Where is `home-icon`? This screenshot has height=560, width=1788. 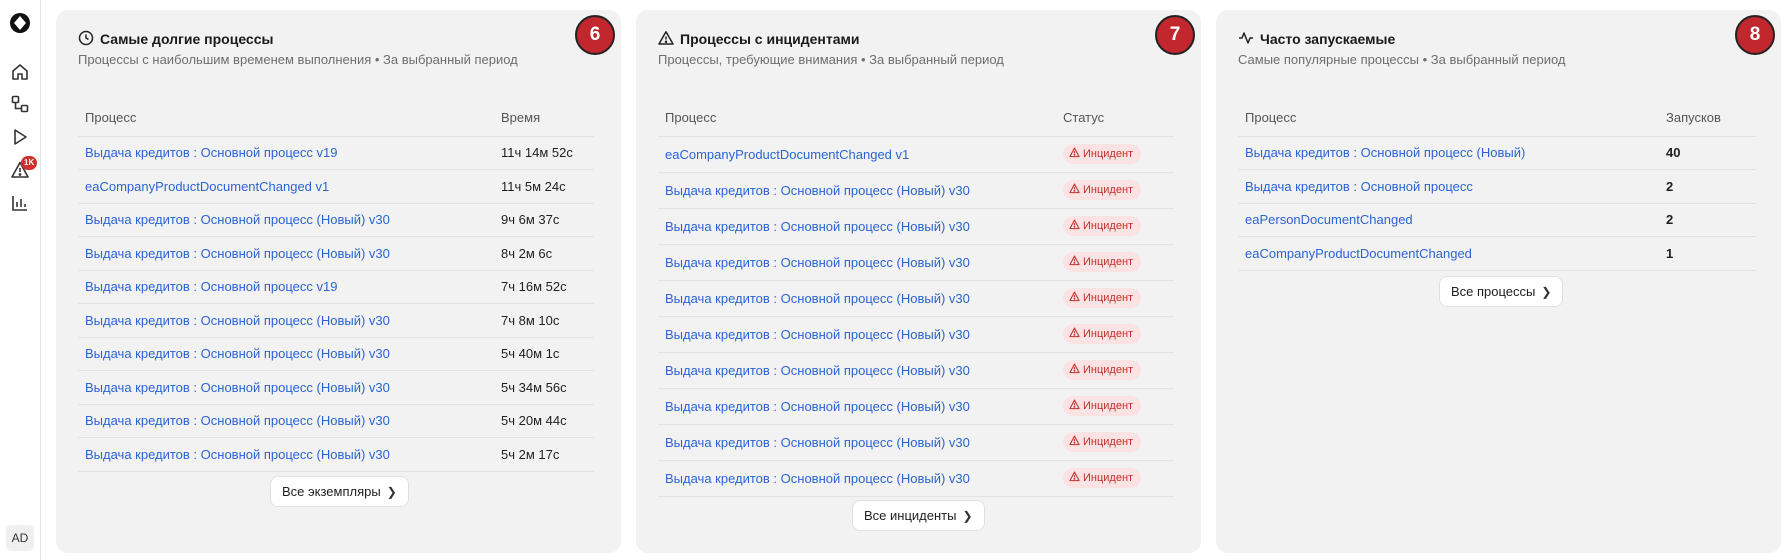 home-icon is located at coordinates (20, 72).